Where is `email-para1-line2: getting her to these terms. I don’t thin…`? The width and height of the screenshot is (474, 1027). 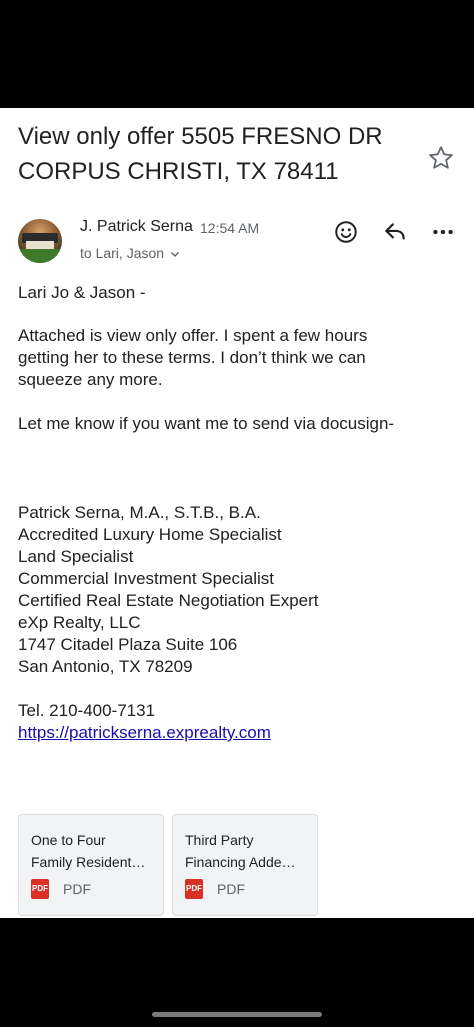
email-para1-line2: getting her to these terms. I don’t thin… is located at coordinates (192, 357).